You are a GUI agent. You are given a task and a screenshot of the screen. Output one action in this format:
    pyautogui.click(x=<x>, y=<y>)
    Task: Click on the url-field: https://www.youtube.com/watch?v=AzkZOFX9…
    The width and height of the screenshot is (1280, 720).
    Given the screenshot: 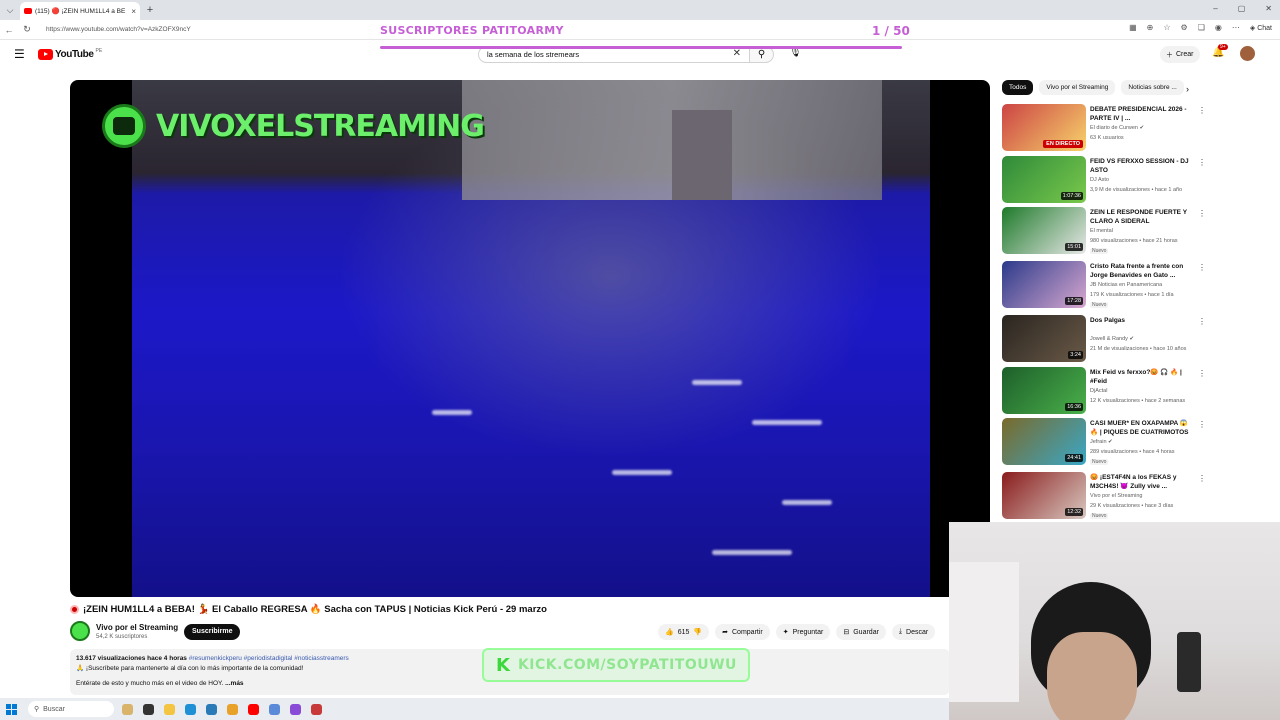 What is the action you would take?
    pyautogui.click(x=118, y=29)
    